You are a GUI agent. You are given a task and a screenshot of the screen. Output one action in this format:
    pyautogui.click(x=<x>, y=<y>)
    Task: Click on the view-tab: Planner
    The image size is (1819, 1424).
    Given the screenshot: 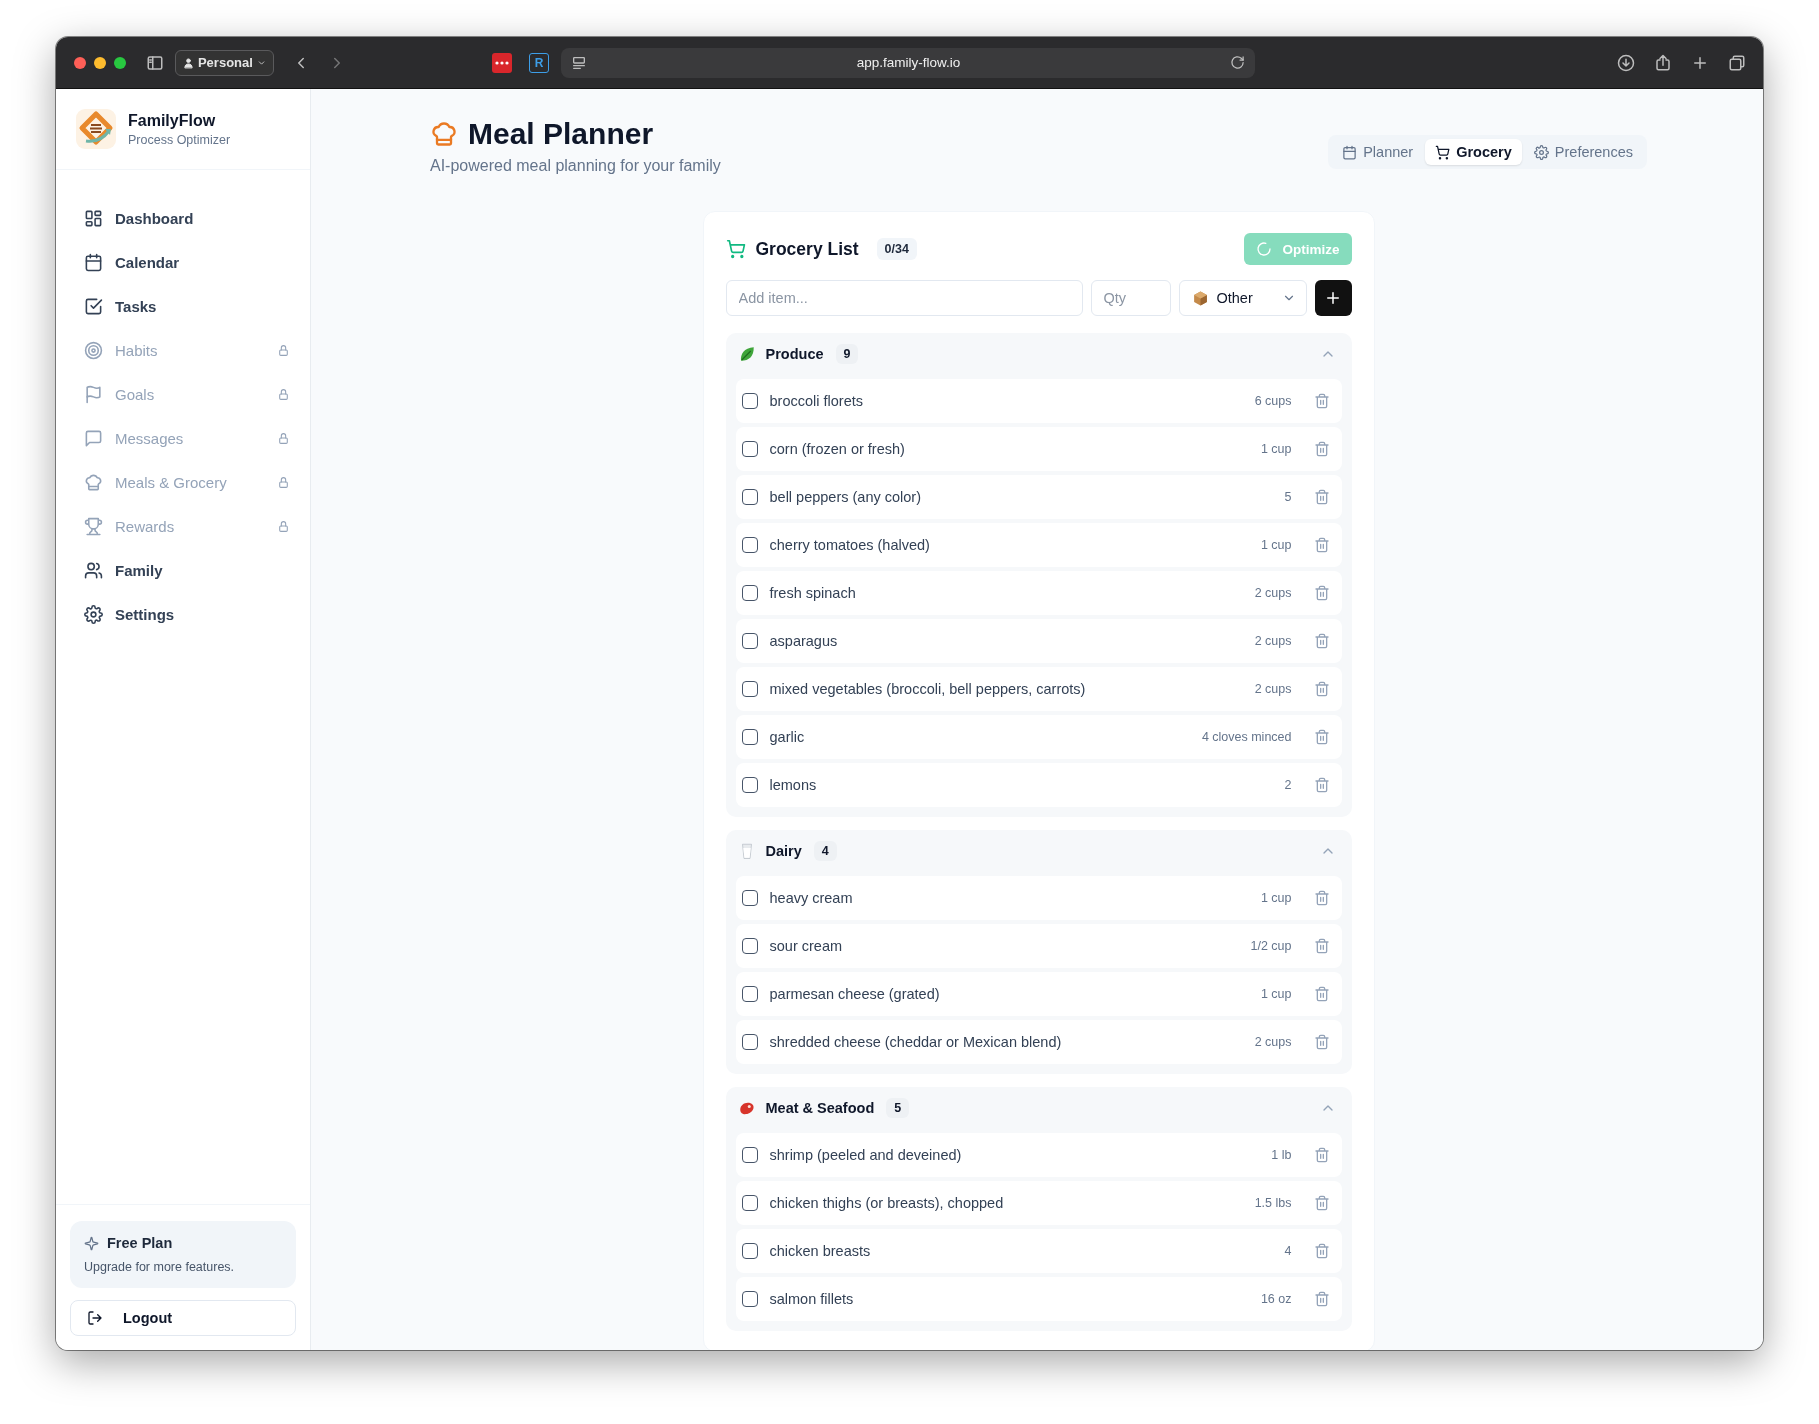 What is the action you would take?
    pyautogui.click(x=1378, y=152)
    